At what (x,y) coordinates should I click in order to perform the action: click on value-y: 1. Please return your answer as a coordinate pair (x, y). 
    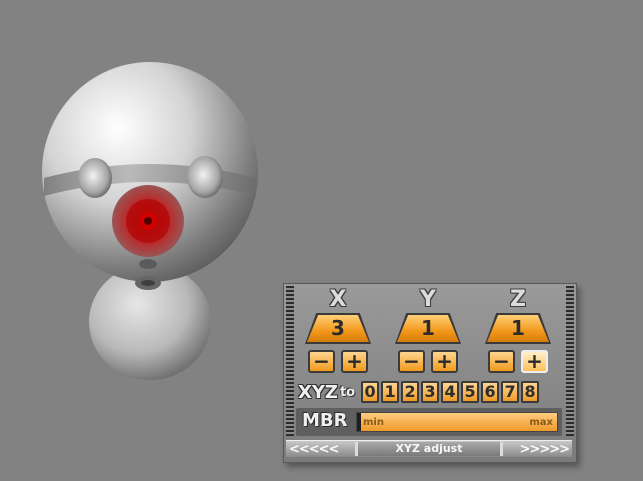
    Looking at the image, I should click on (428, 328).